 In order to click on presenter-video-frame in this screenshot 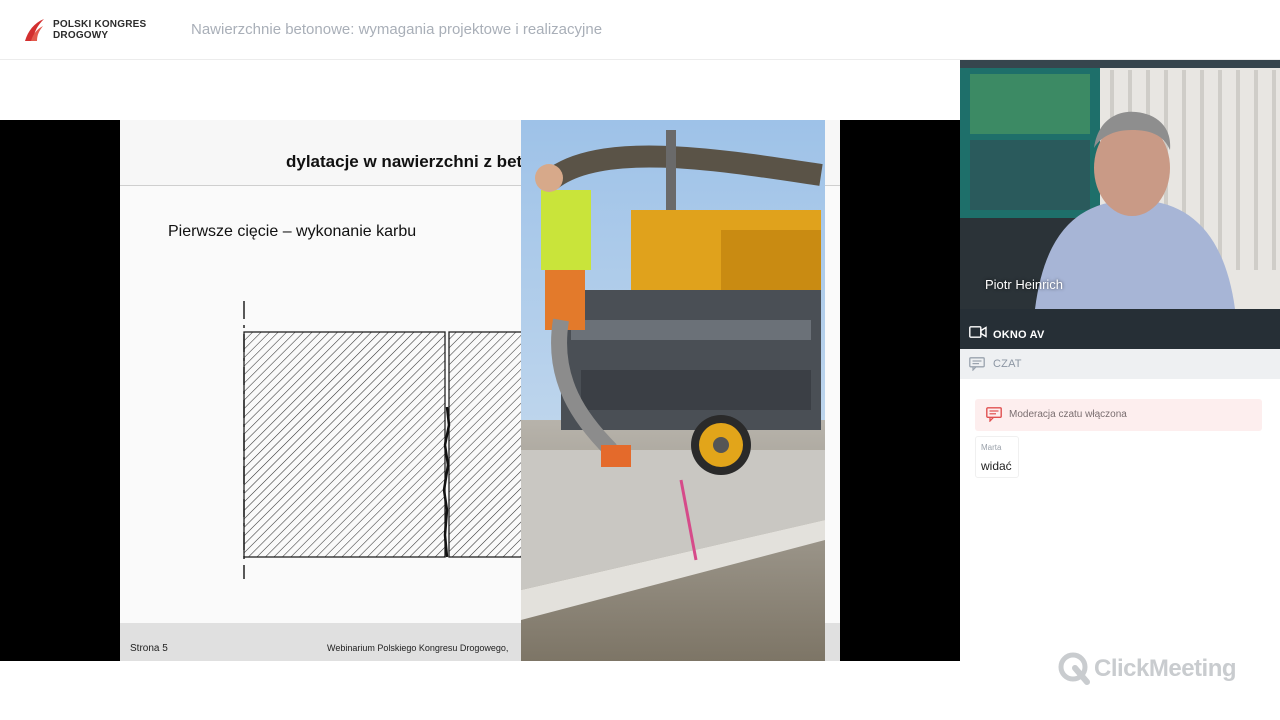, I will do `click(1120, 184)`.